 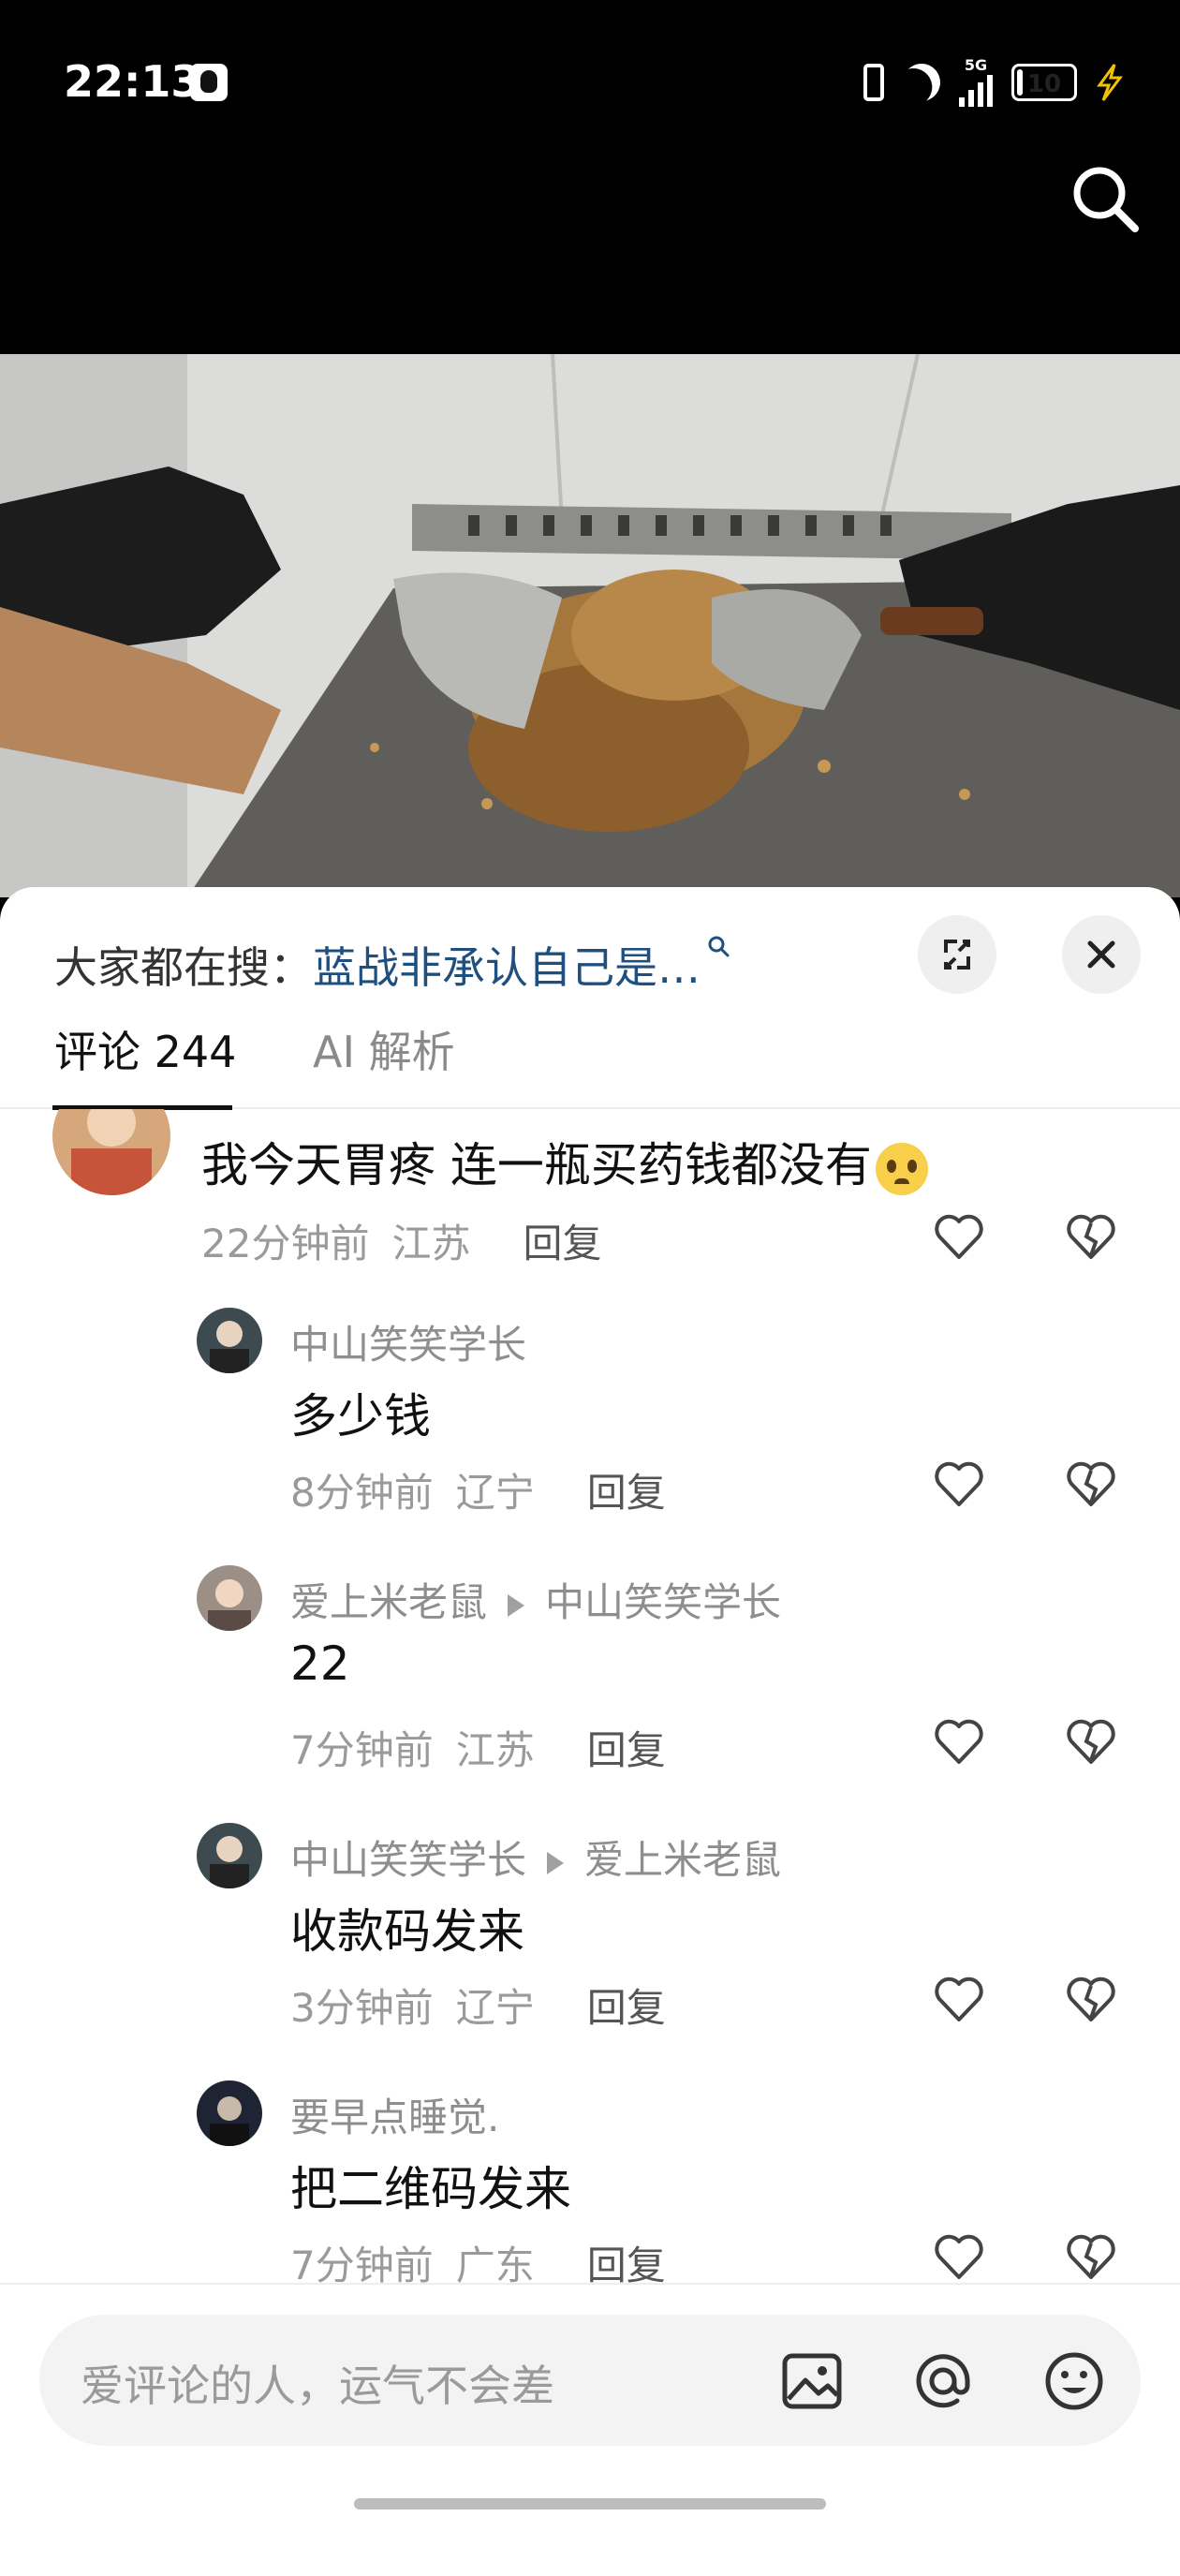 I want to click on comment-text: 把二维码发来, so click(x=430, y=2189).